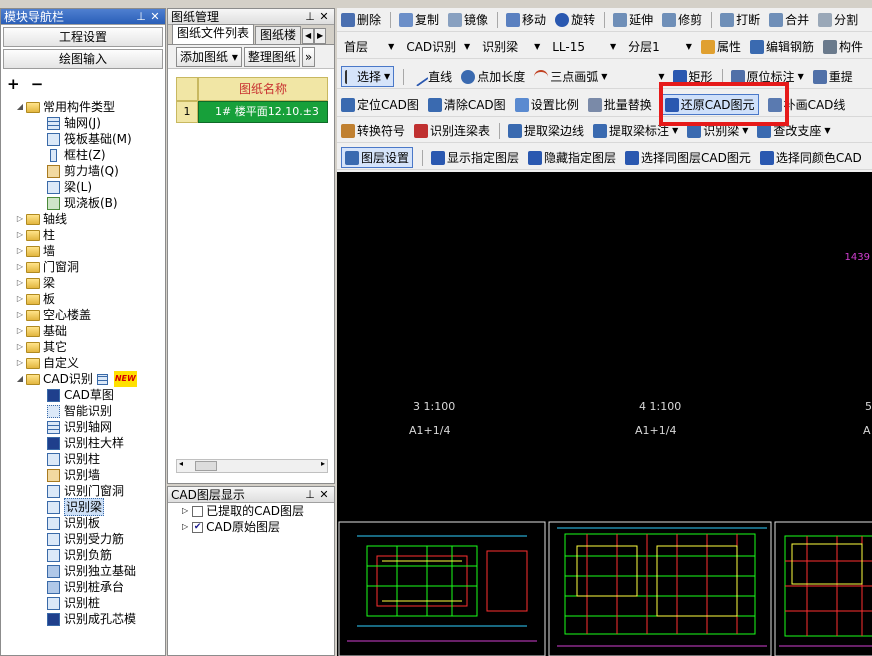  I want to click on tree-node-shear-wall: 剪力墙(Q), so click(83, 171).